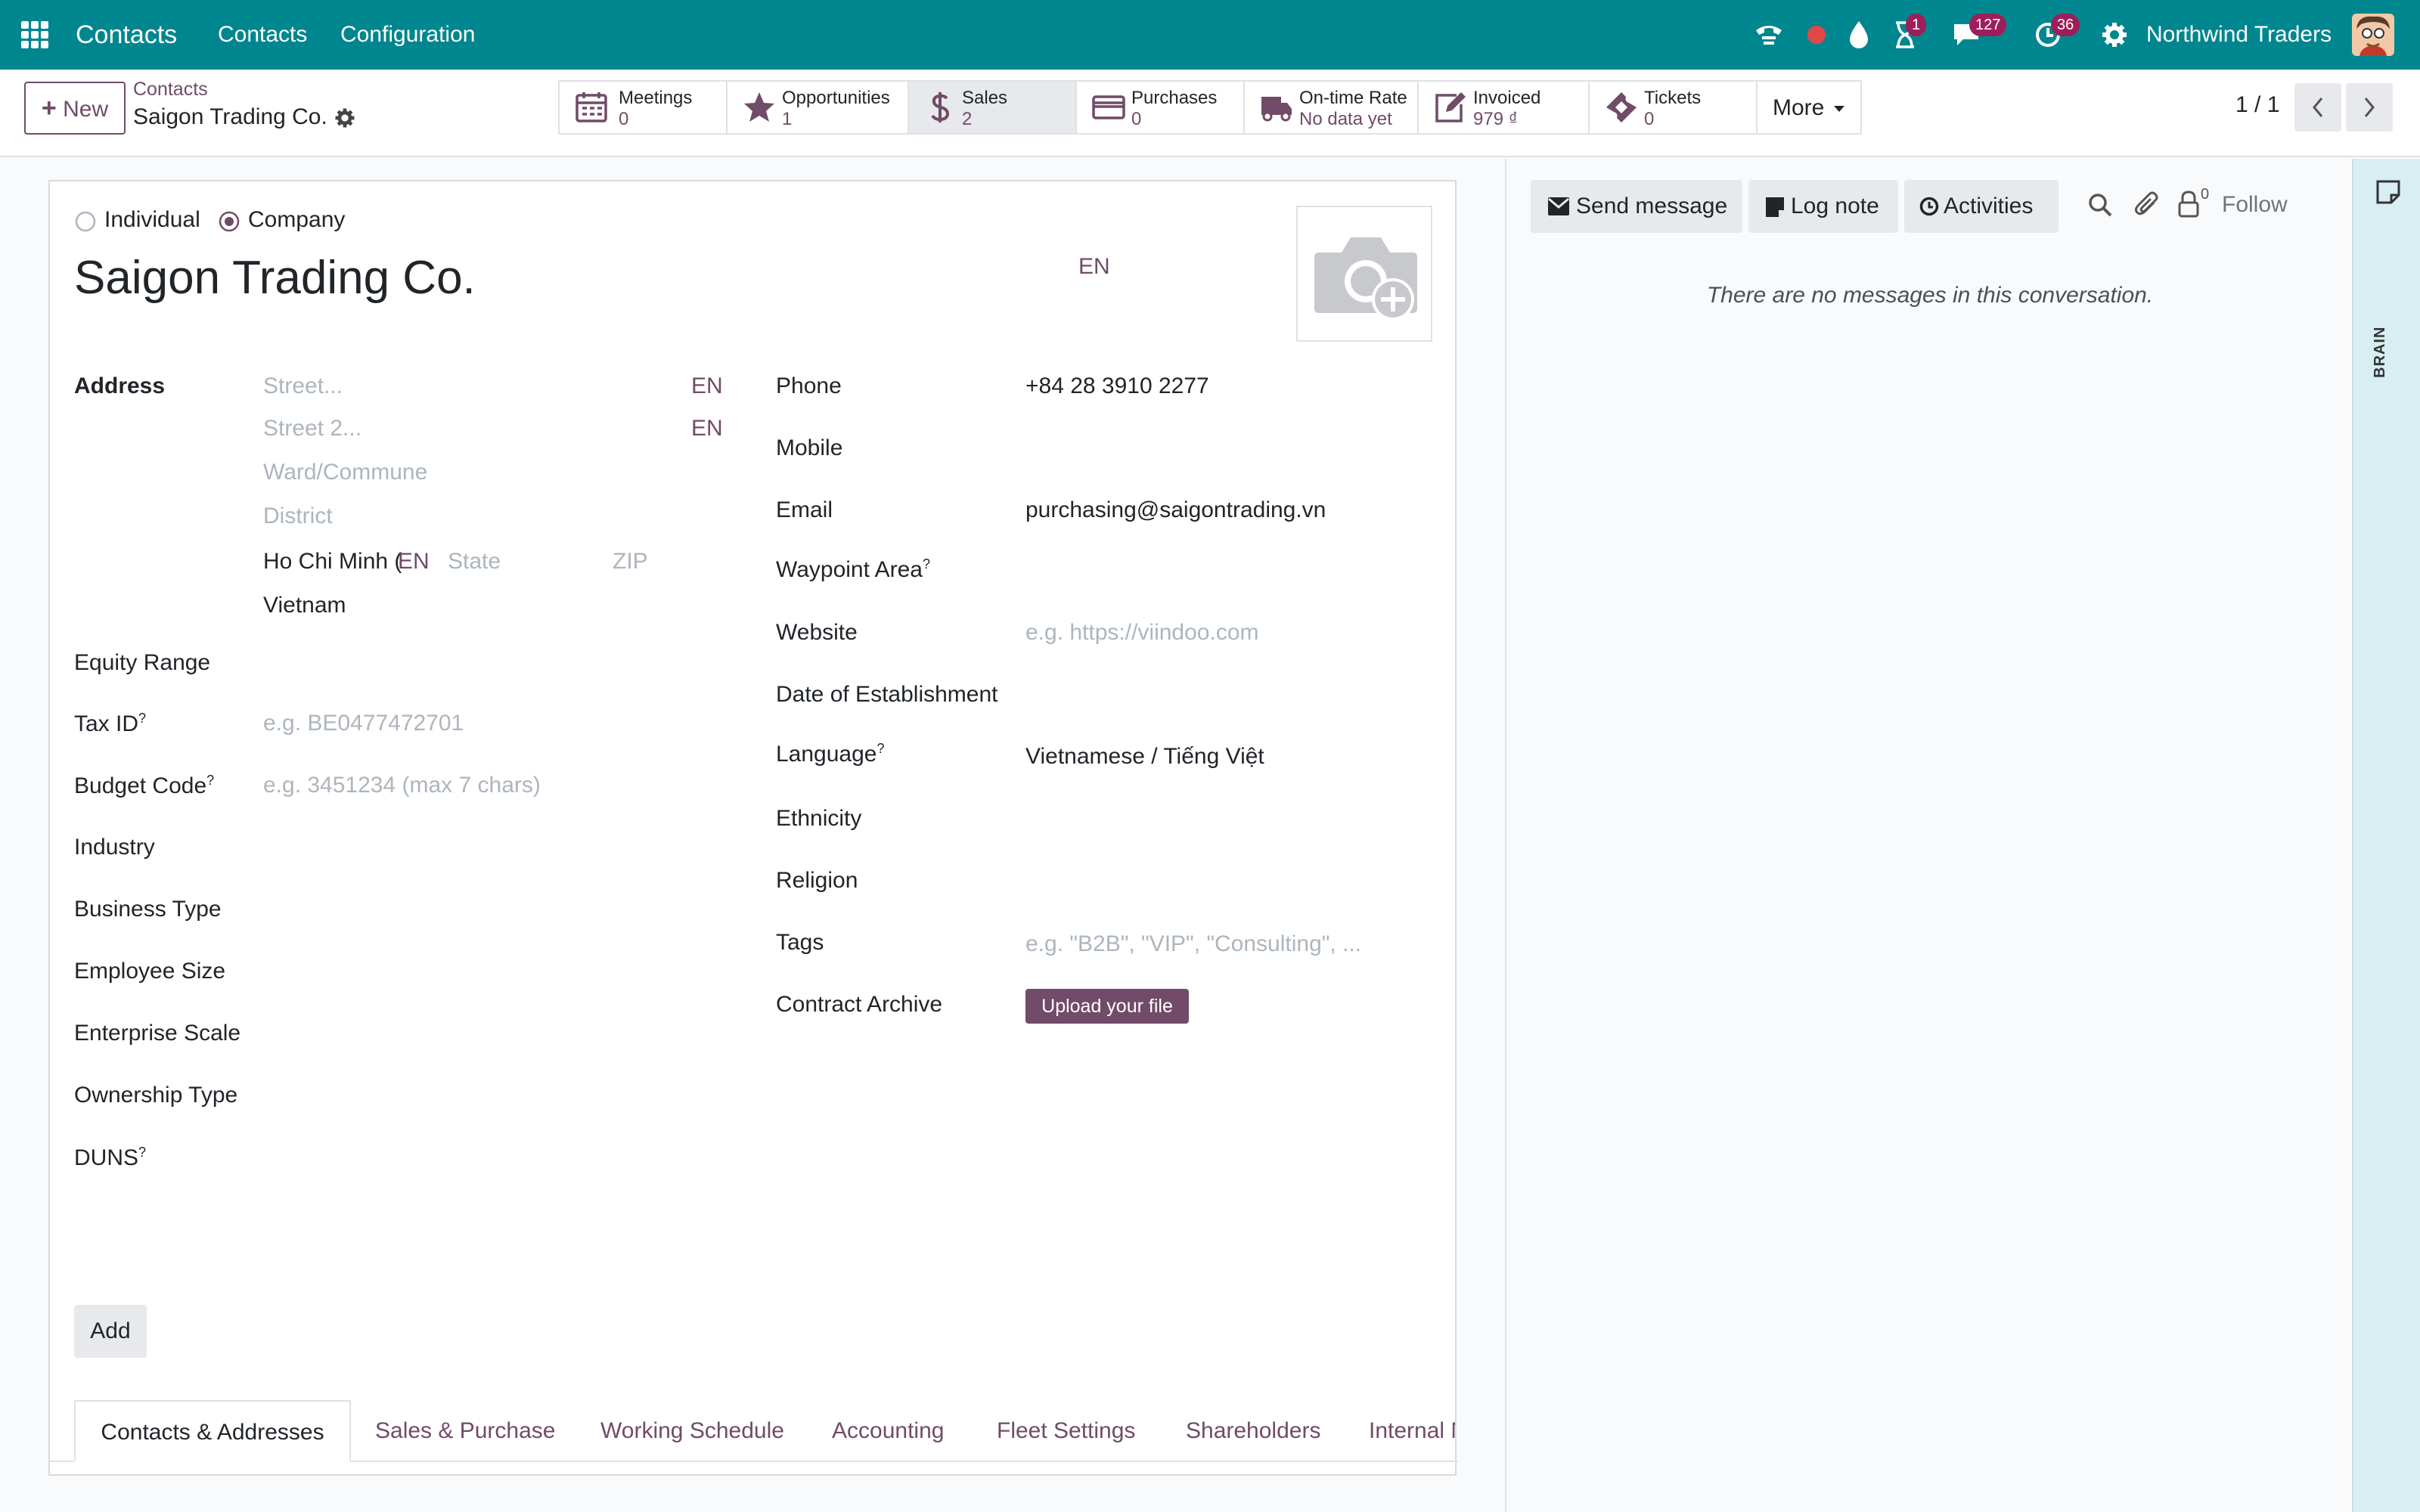  Describe the element at coordinates (1142, 633) in the screenshot. I see `website-input: e.g. https://viindoo.com` at that location.